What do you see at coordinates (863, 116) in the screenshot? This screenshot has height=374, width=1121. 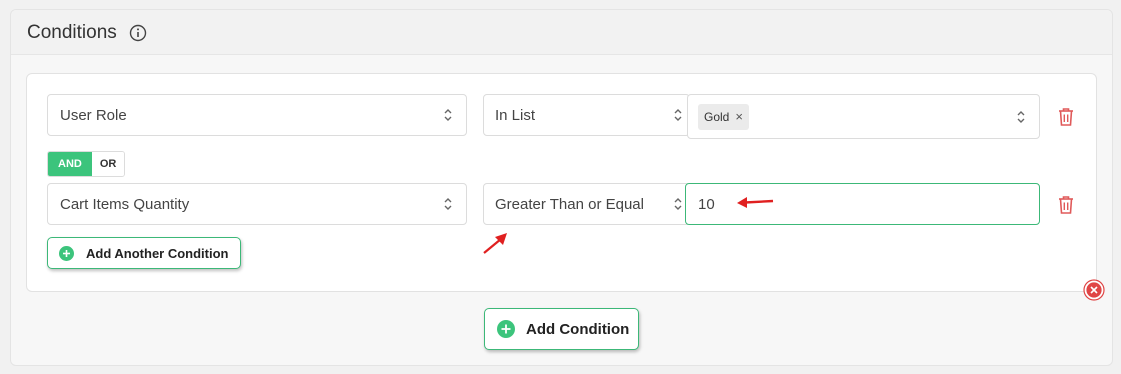 I see `condition-1-value-multiselect: Gold ×` at bounding box center [863, 116].